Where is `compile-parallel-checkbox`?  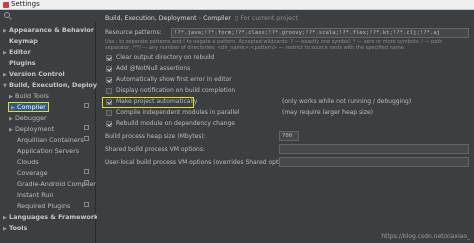
compile-parallel-checkbox is located at coordinates (109, 113).